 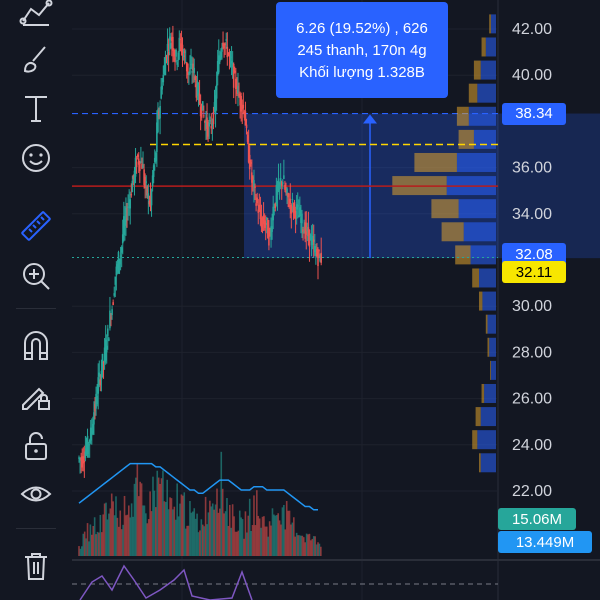 I want to click on zoom-in-button, so click(x=36, y=276).